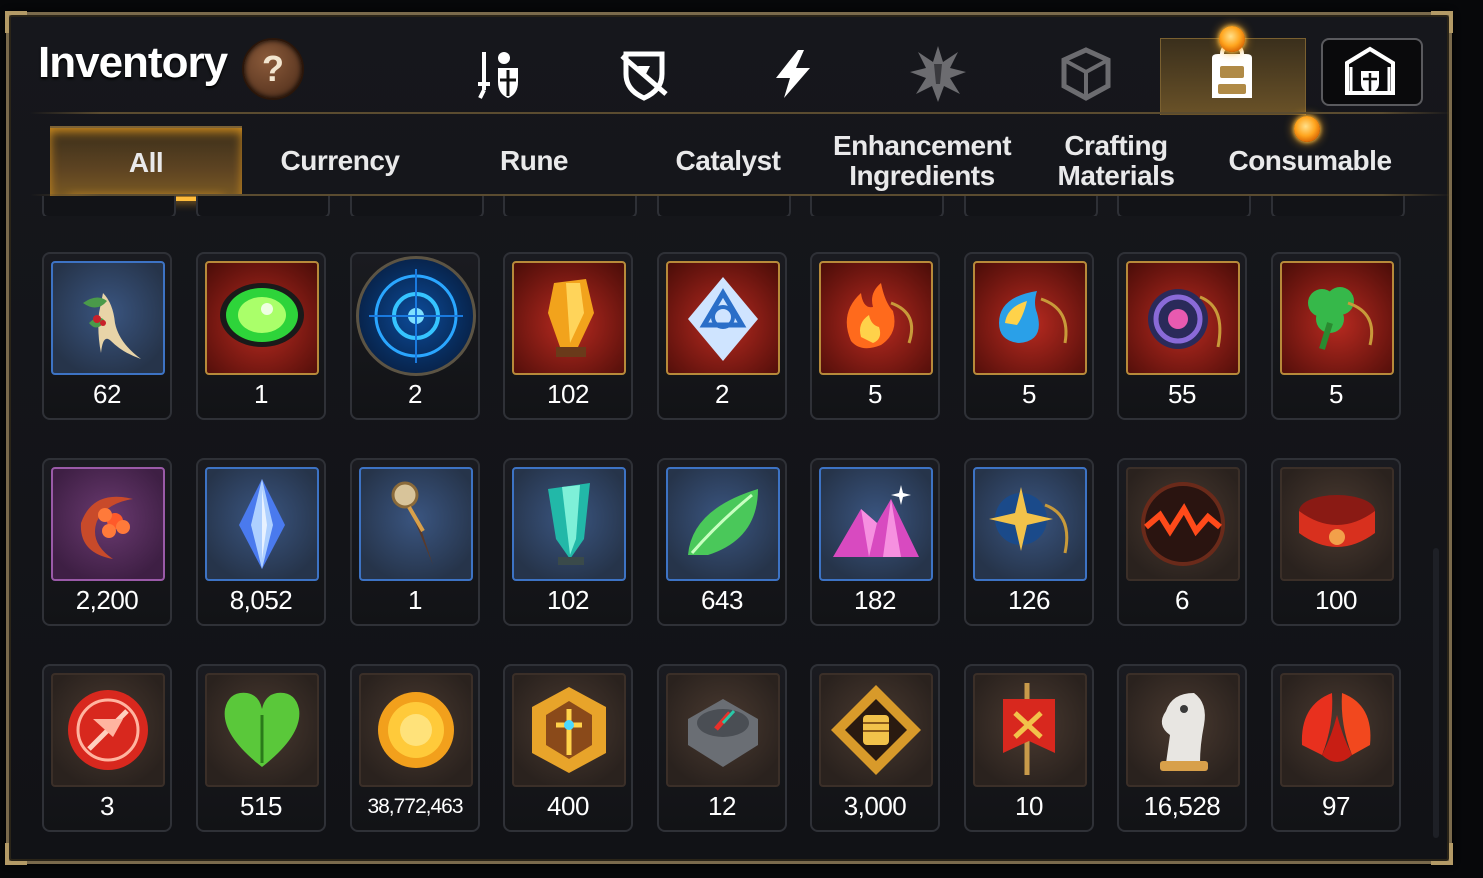 Image resolution: width=1483 pixels, height=878 pixels. What do you see at coordinates (1182, 600) in the screenshot?
I see `item-count: 6` at bounding box center [1182, 600].